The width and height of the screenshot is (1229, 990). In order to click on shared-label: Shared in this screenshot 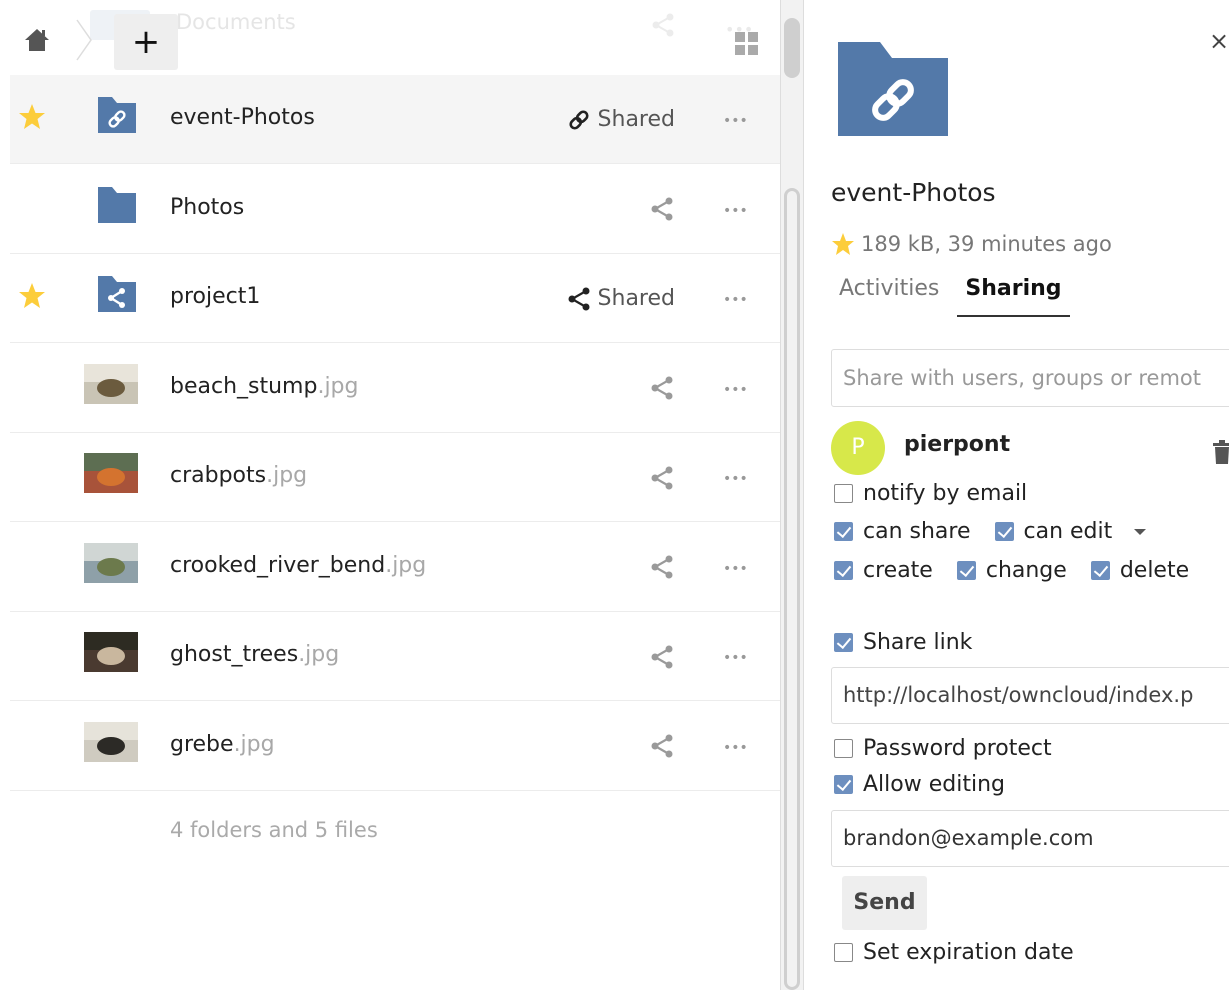, I will do `click(636, 119)`.